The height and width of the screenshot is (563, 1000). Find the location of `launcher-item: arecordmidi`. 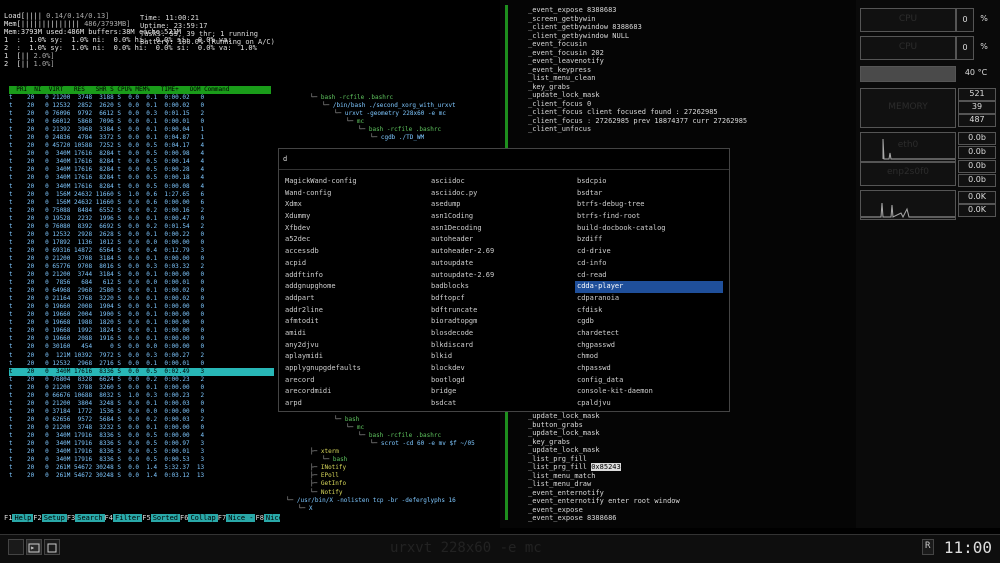

launcher-item: arecordmidi is located at coordinates (353, 392).